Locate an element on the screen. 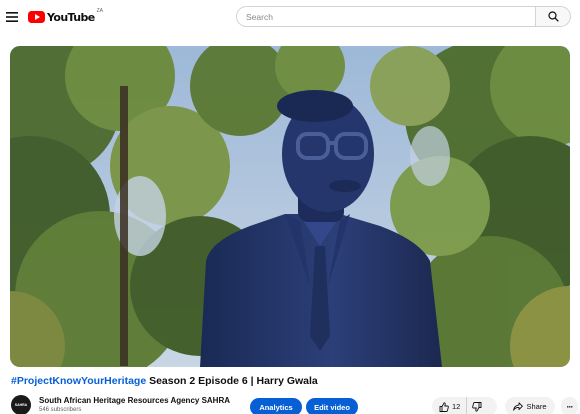 The image size is (580, 414). dislike-icon is located at coordinates (477, 406).